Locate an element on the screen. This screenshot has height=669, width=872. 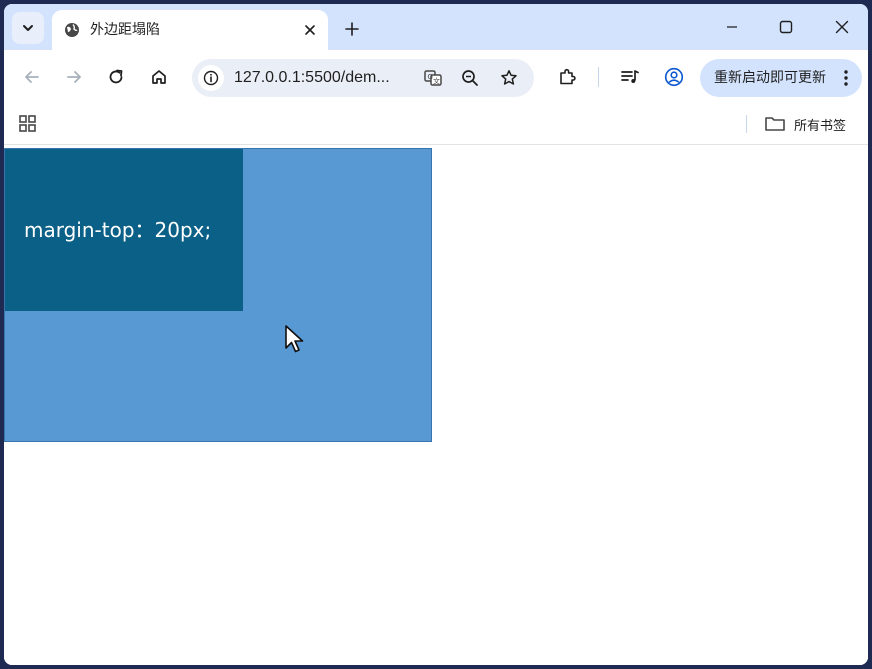
window-close-button is located at coordinates (842, 27).